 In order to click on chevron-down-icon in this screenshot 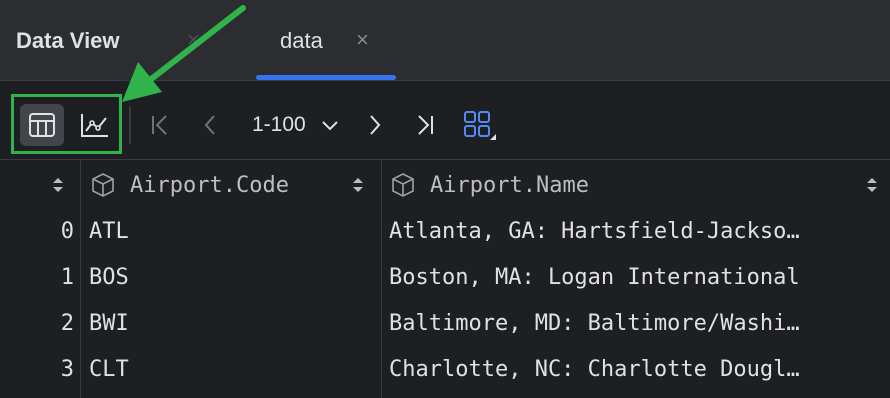, I will do `click(330, 126)`.